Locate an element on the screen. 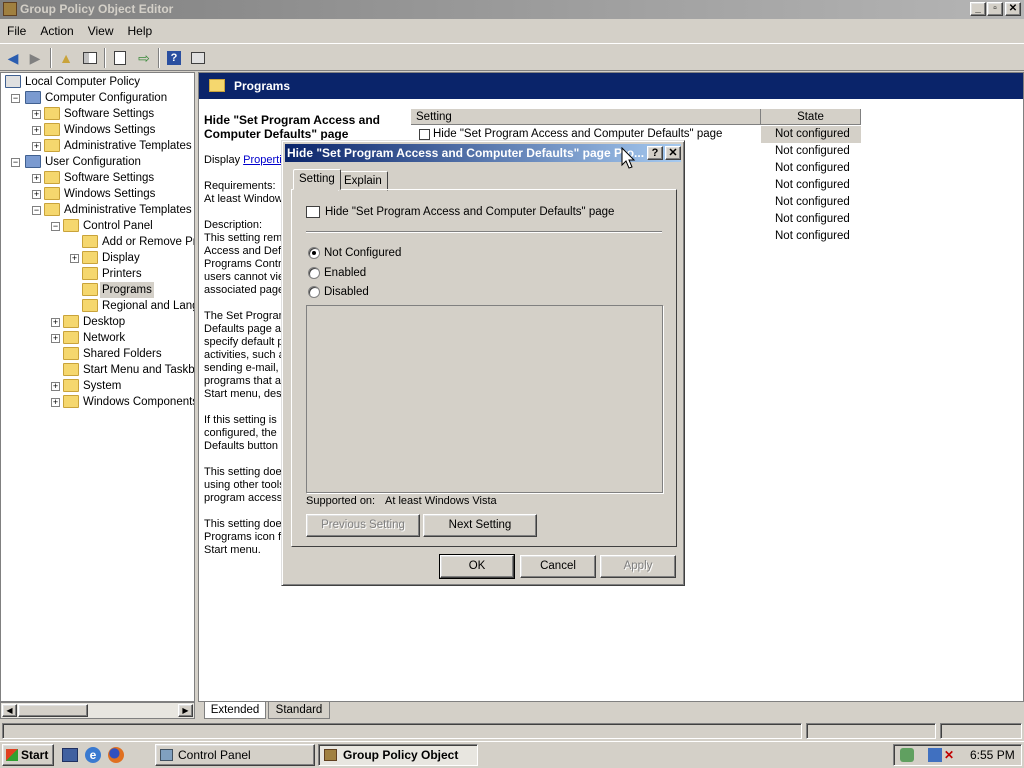 The image size is (1024, 768). tree-item-label: Local Computer Policy is located at coordinates (82, 82).